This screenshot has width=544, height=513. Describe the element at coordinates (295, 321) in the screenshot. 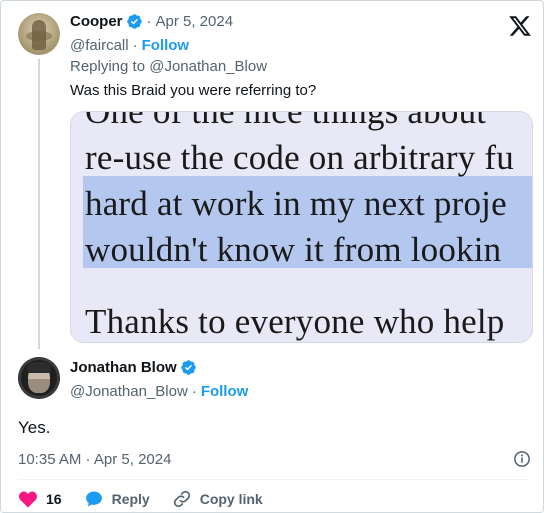

I see `image-text-line: Thanks to everyone who help` at that location.